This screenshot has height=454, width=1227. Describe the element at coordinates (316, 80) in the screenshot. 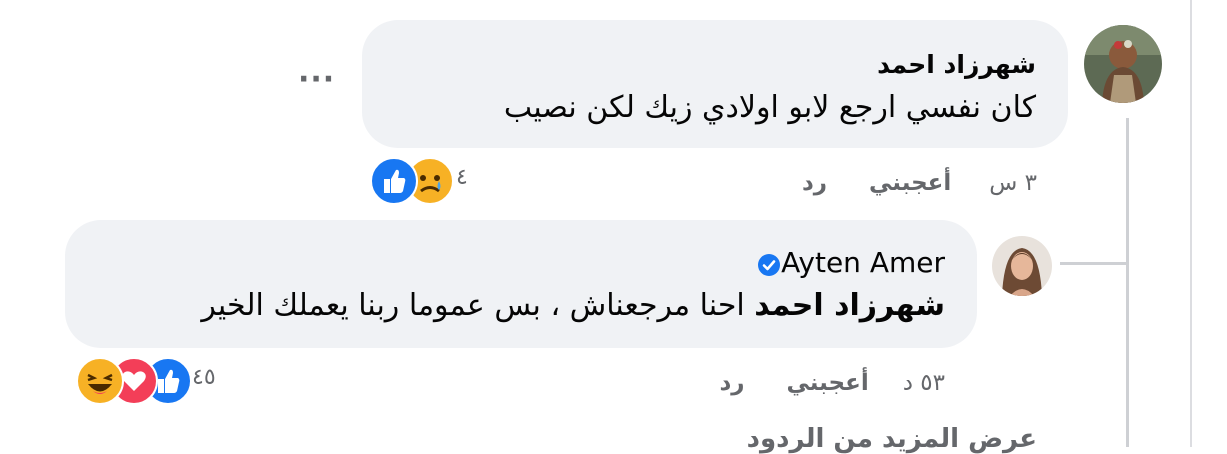

I see `more-options-icon: ···` at that location.